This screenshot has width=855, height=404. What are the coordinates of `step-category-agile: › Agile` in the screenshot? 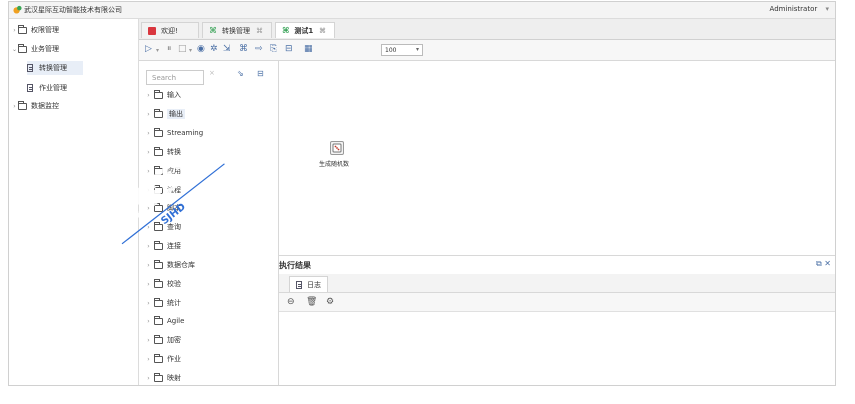 It's located at (164, 321).